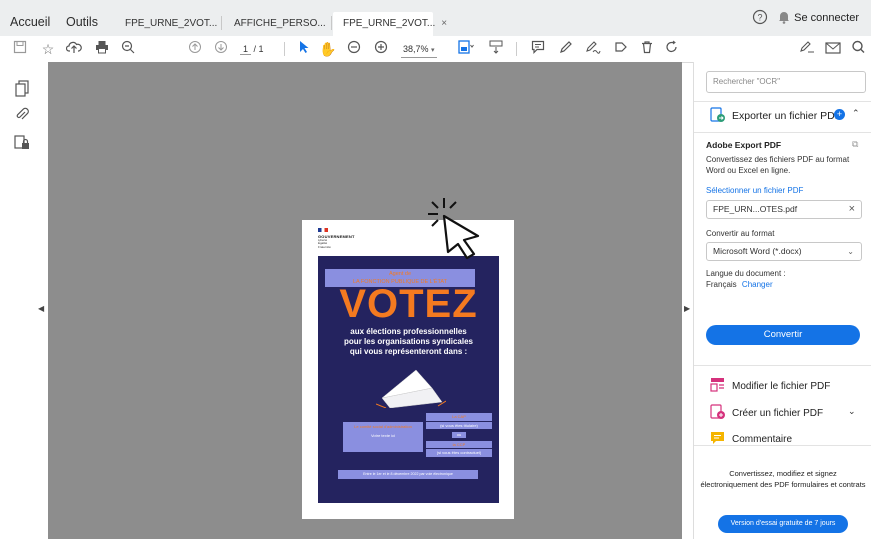 The height and width of the screenshot is (540, 871). What do you see at coordinates (839, 114) in the screenshot?
I see `add-circle-icon: +` at bounding box center [839, 114].